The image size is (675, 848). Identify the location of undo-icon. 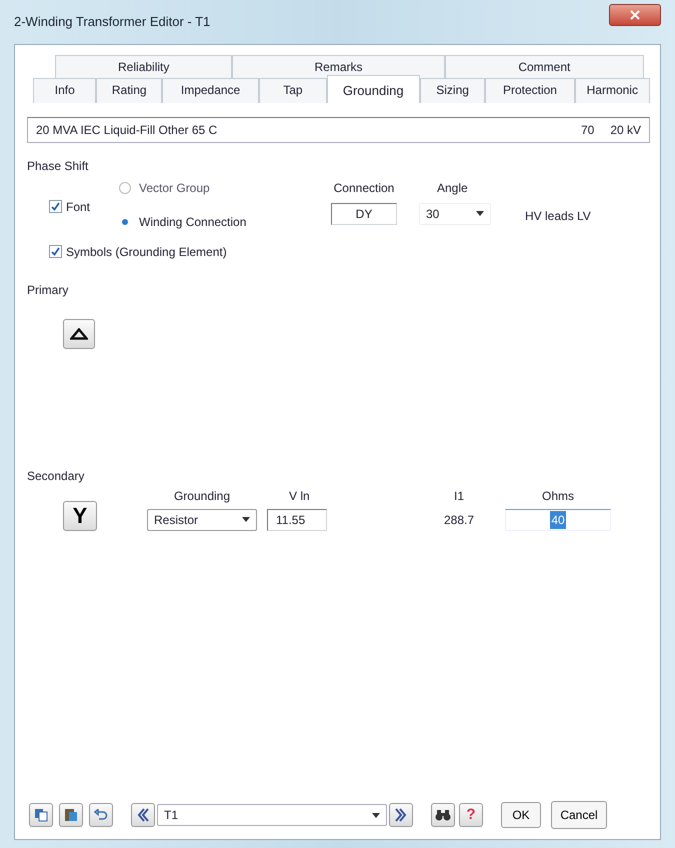
(101, 815).